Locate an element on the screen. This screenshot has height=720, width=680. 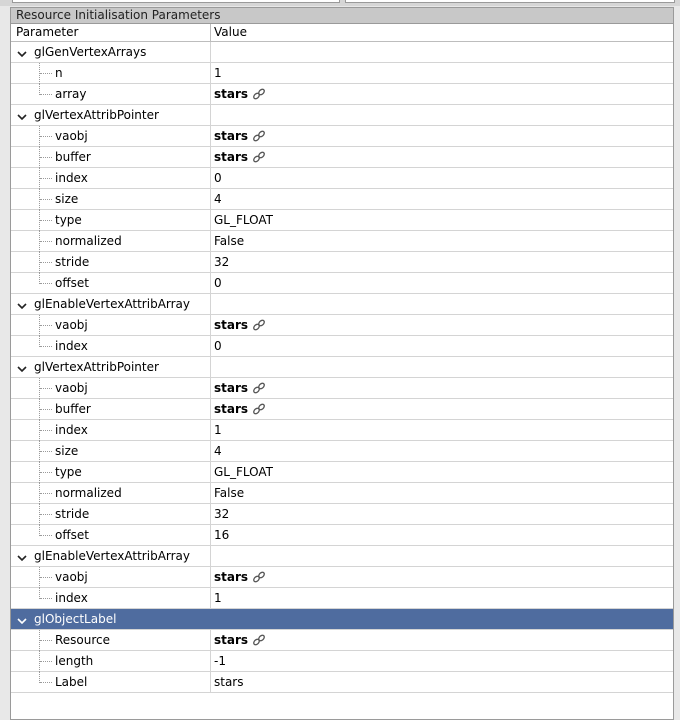
param-label: buffer is located at coordinates (73, 409).